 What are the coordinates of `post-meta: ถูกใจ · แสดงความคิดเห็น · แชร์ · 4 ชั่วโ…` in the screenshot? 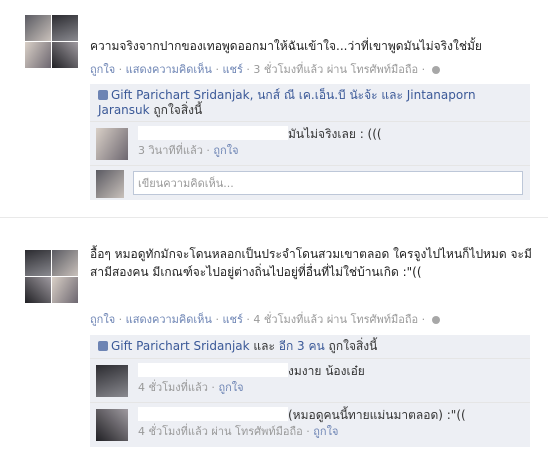 It's located at (265, 319).